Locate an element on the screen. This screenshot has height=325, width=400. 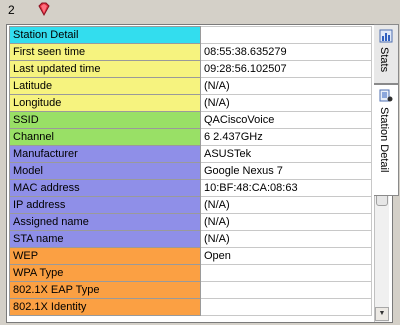
table-row: MAC address 10:BF:48:CA:08:63 is located at coordinates (190, 188).